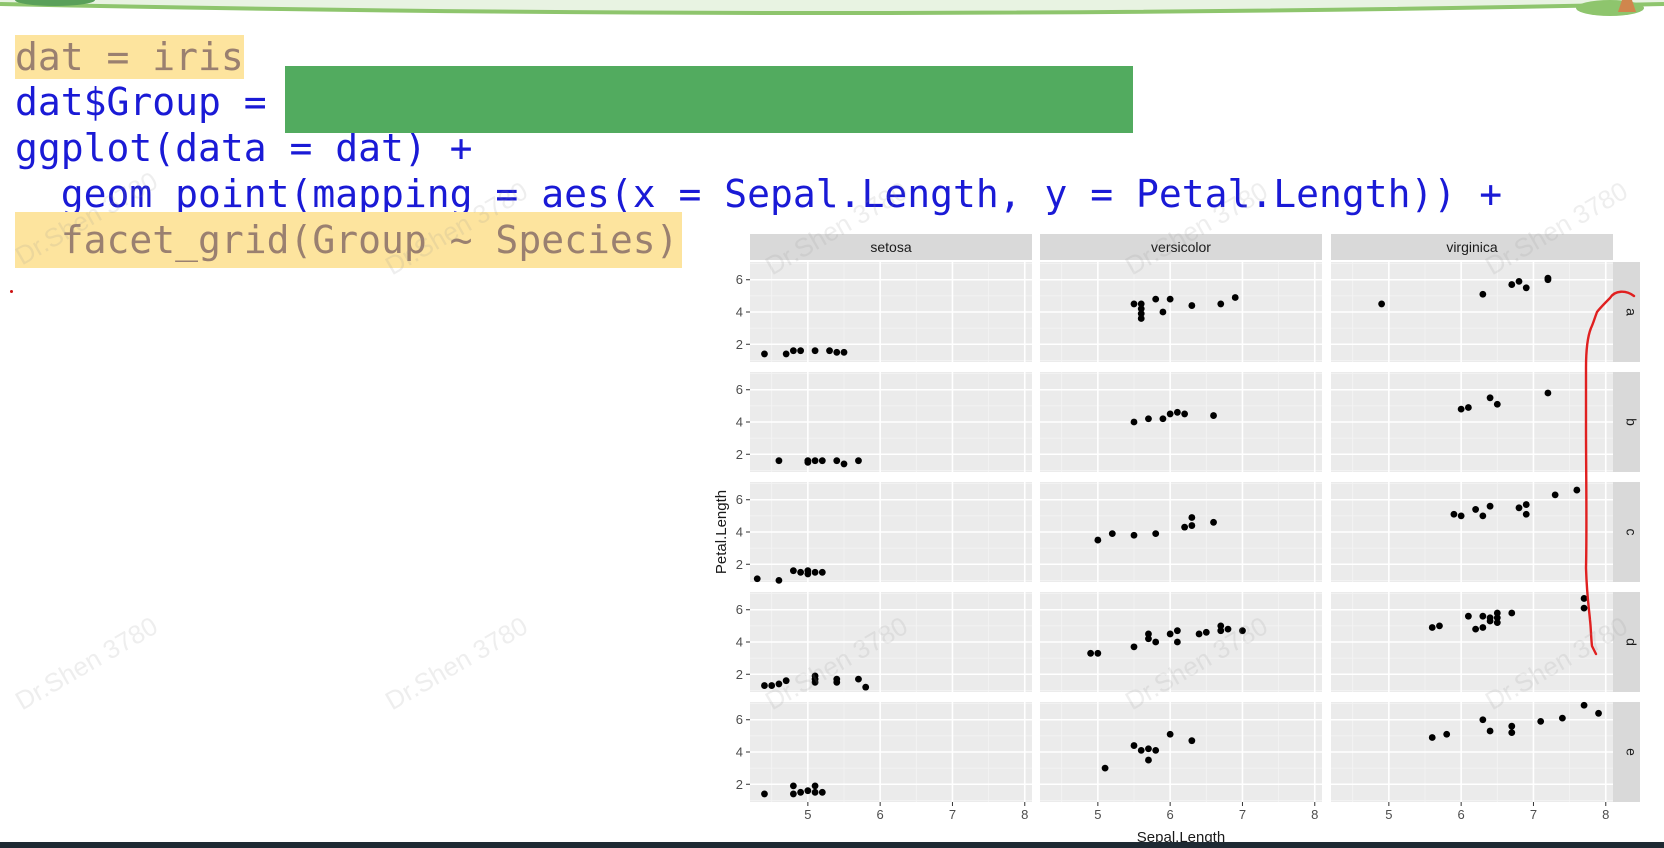  I want to click on code-line-2: dat$Group =, so click(152, 102).